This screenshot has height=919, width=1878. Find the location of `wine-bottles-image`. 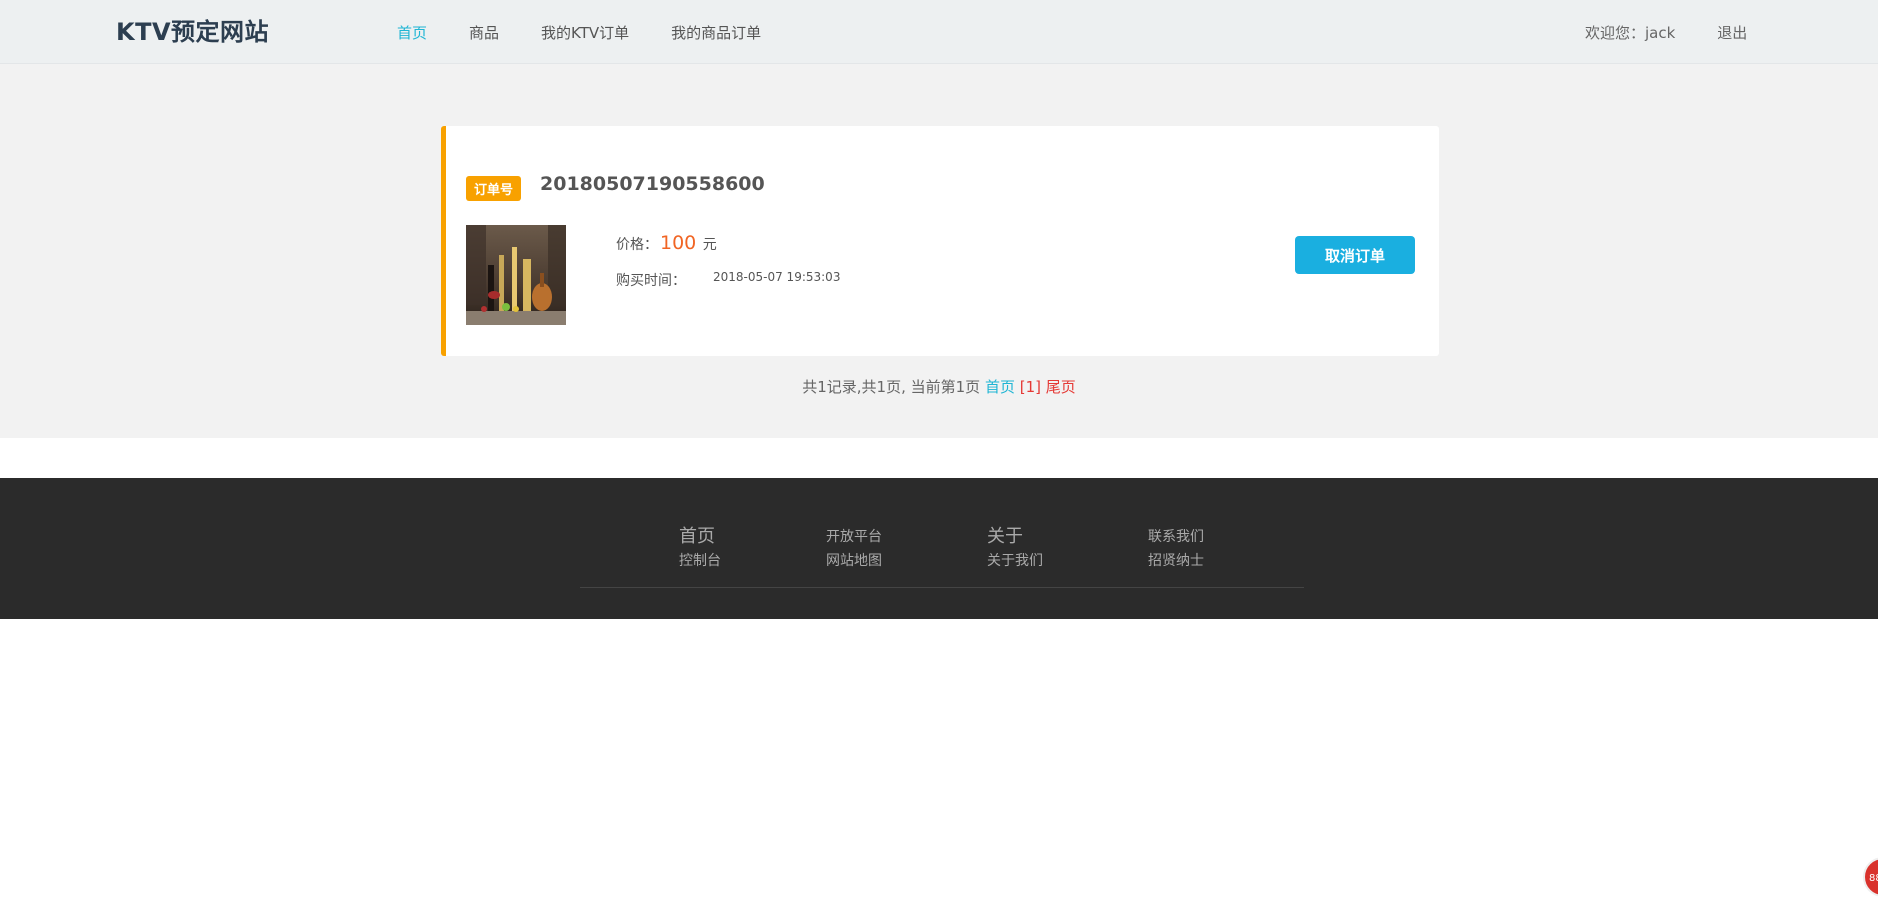

wine-bottles-image is located at coordinates (516, 275).